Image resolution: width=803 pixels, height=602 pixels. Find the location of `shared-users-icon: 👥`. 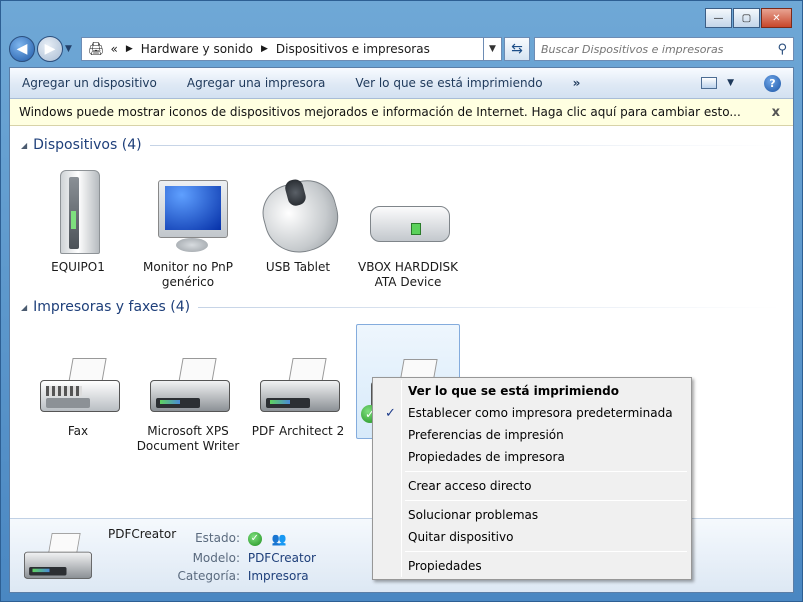

shared-users-icon: 👥 is located at coordinates (279, 538).